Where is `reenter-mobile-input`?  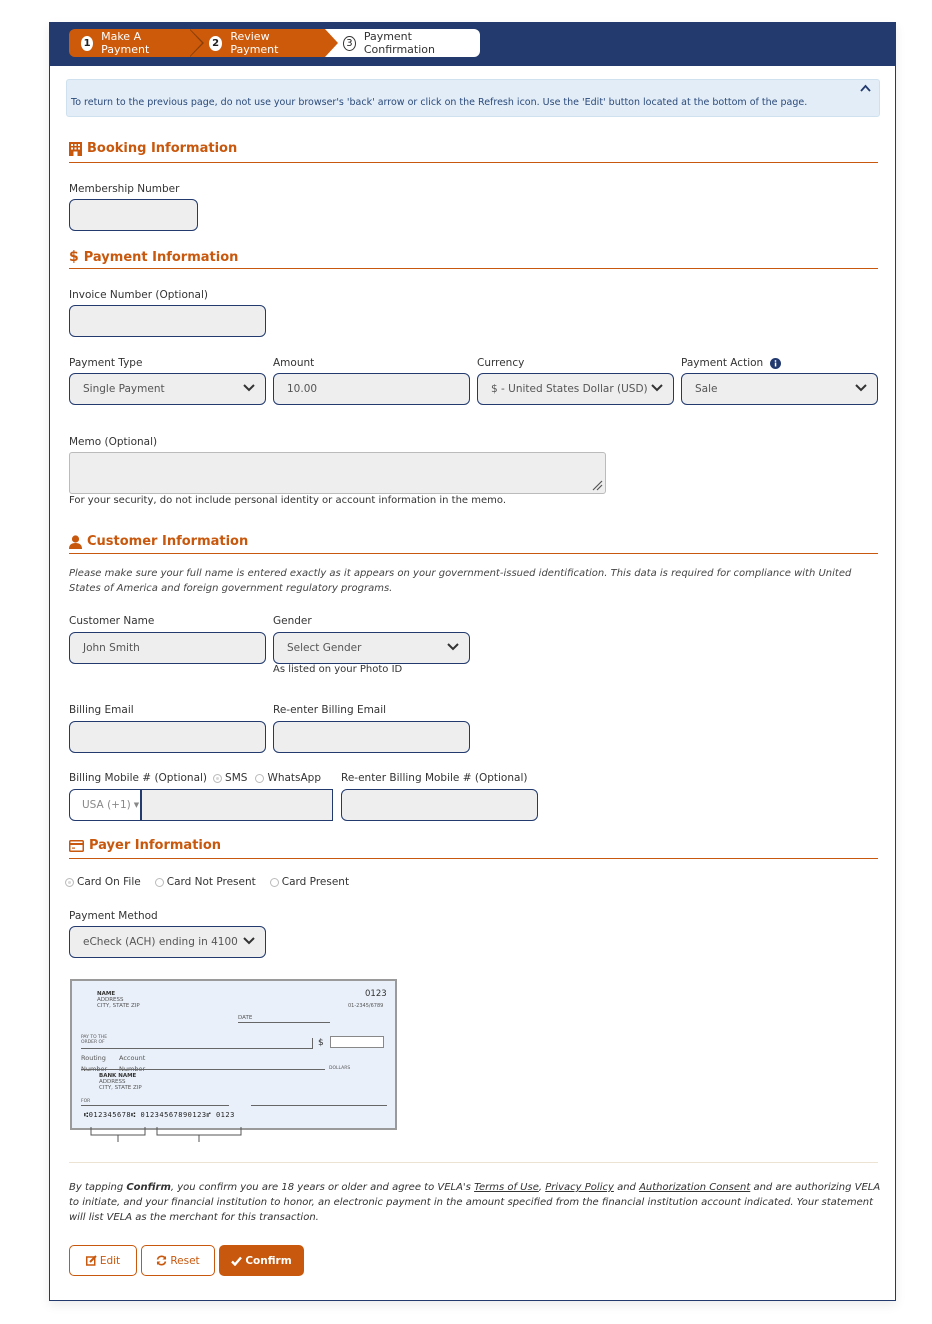
reenter-mobile-input is located at coordinates (439, 805).